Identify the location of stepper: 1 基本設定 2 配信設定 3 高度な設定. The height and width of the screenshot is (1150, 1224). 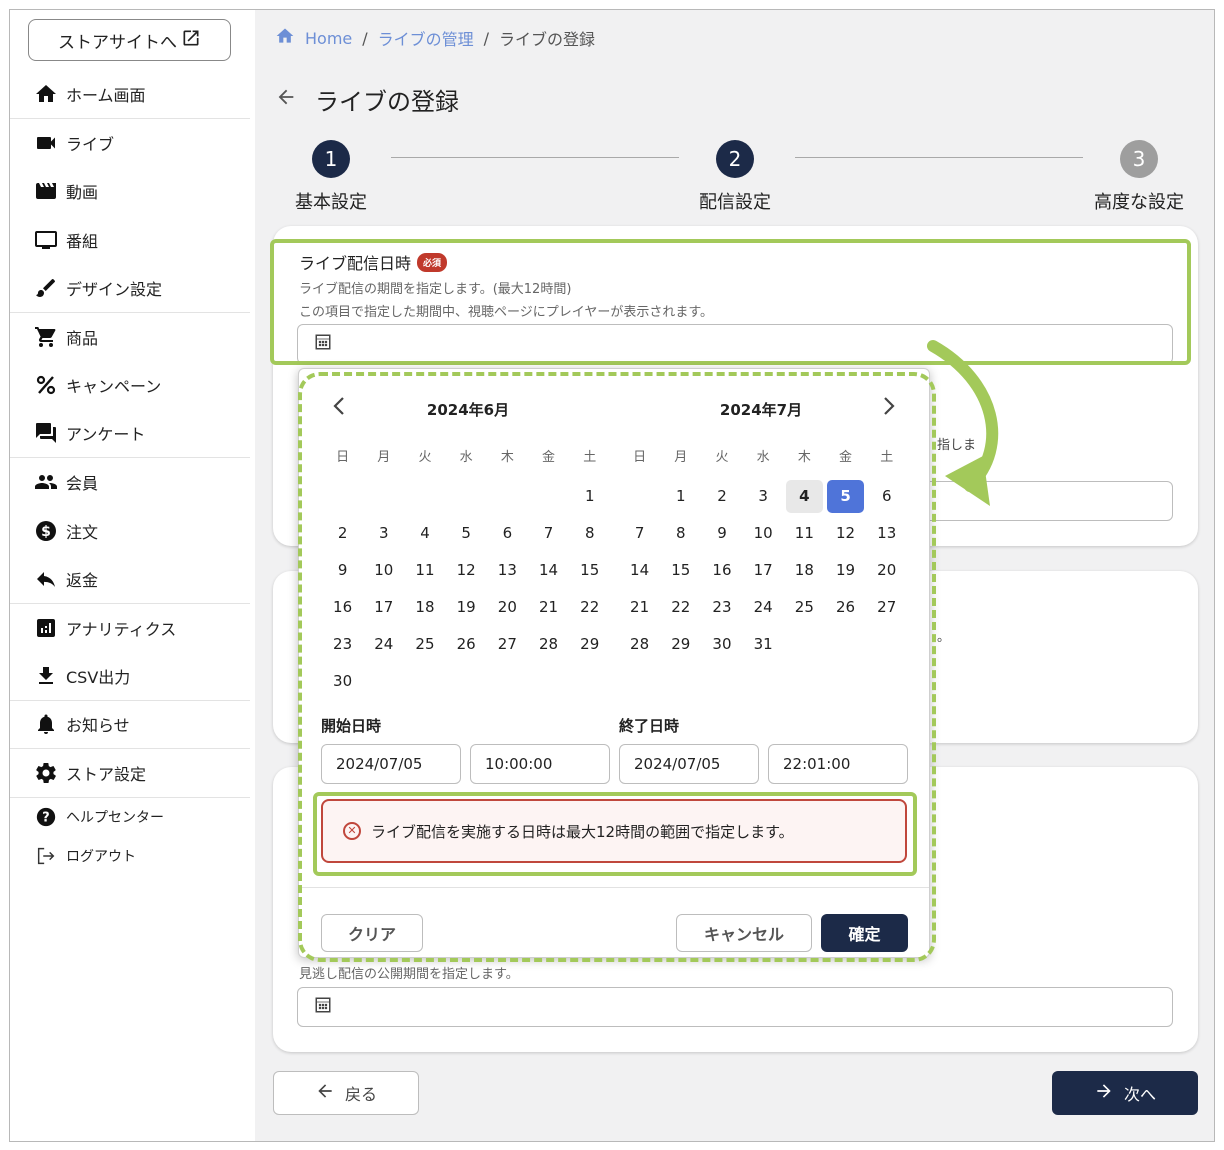
(735, 180).